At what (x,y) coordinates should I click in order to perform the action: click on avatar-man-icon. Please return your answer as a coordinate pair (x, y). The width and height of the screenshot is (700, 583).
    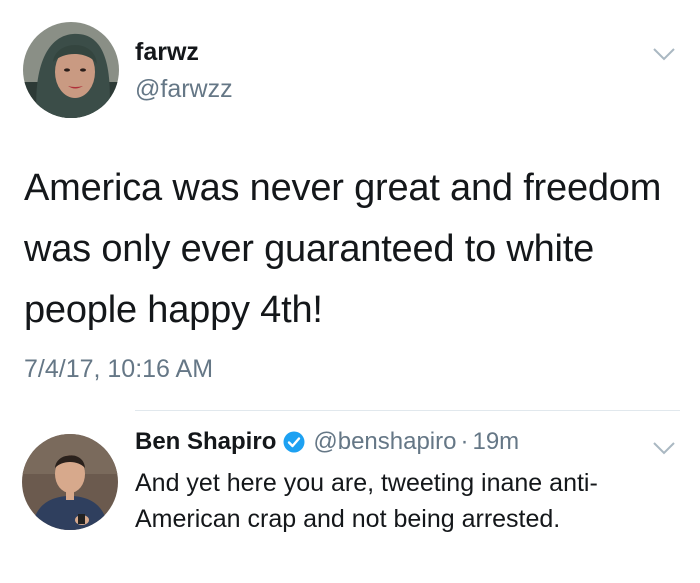
    Looking at the image, I should click on (70, 482).